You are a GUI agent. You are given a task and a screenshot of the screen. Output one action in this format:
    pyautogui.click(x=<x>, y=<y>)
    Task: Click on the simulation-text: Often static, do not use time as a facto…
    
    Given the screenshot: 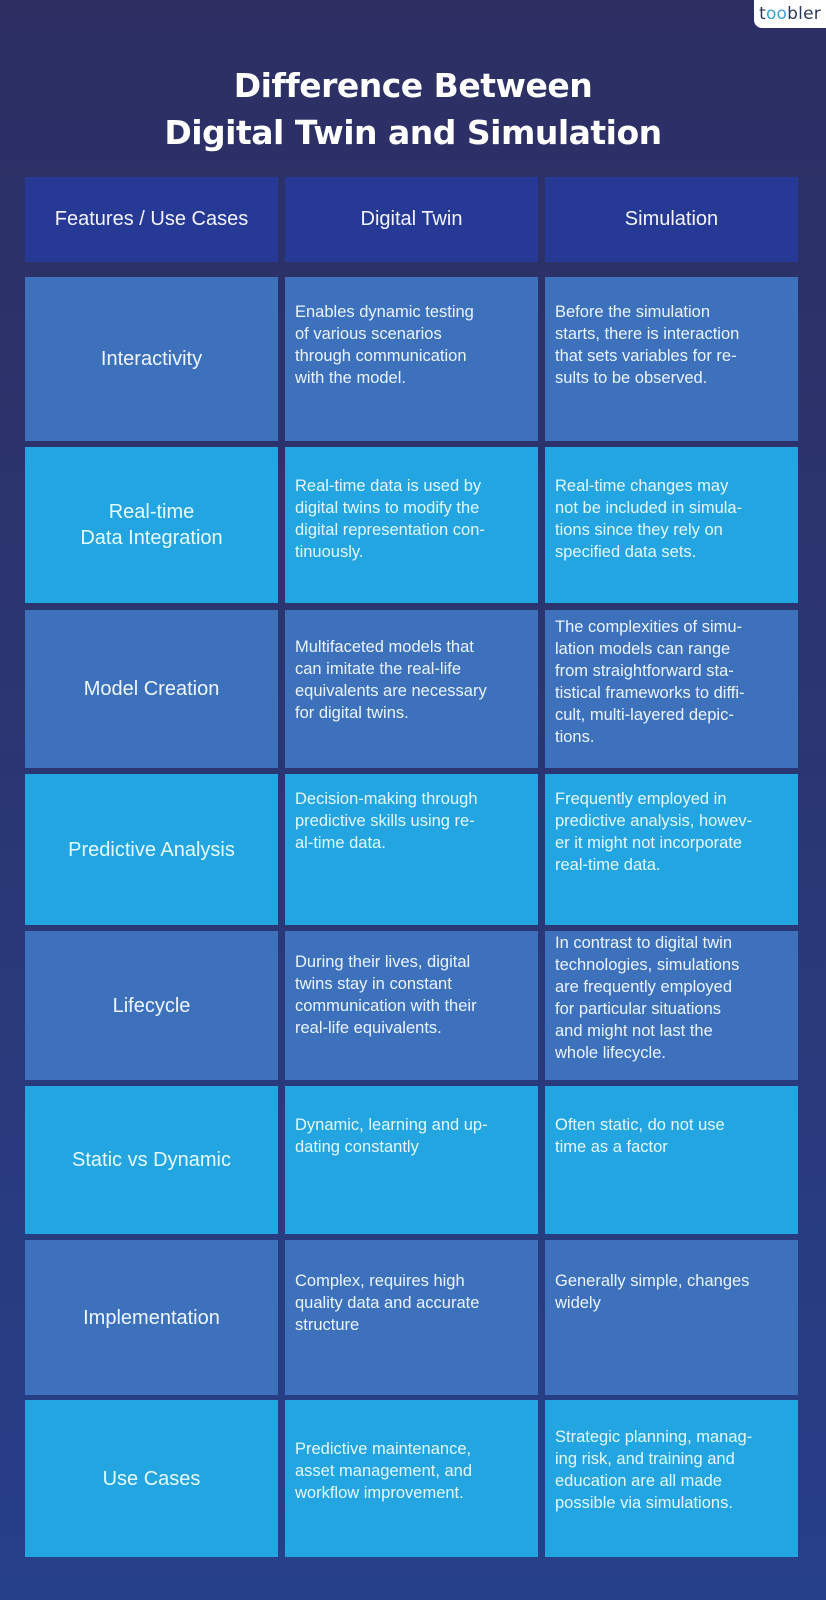 What is the action you would take?
    pyautogui.click(x=640, y=1136)
    